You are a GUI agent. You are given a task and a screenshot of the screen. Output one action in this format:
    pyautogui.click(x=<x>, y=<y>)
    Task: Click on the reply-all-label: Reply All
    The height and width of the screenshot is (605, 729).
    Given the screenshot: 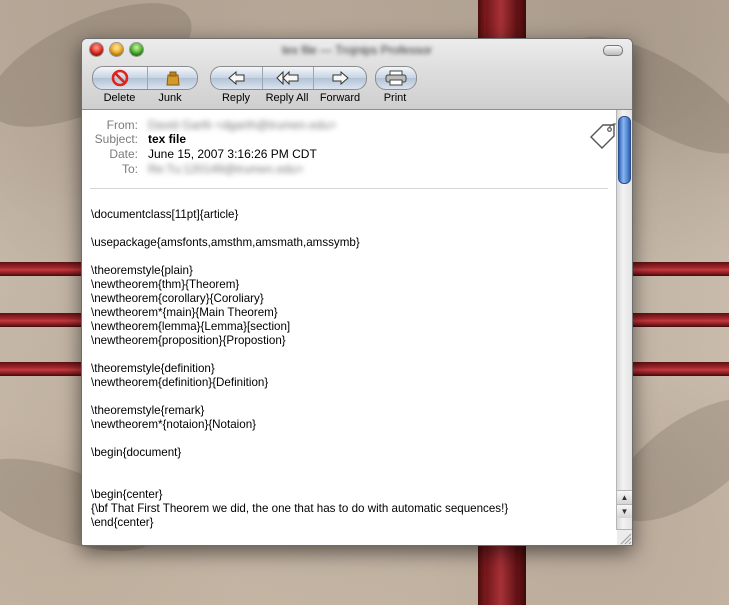 What is the action you would take?
    pyautogui.click(x=287, y=98)
    